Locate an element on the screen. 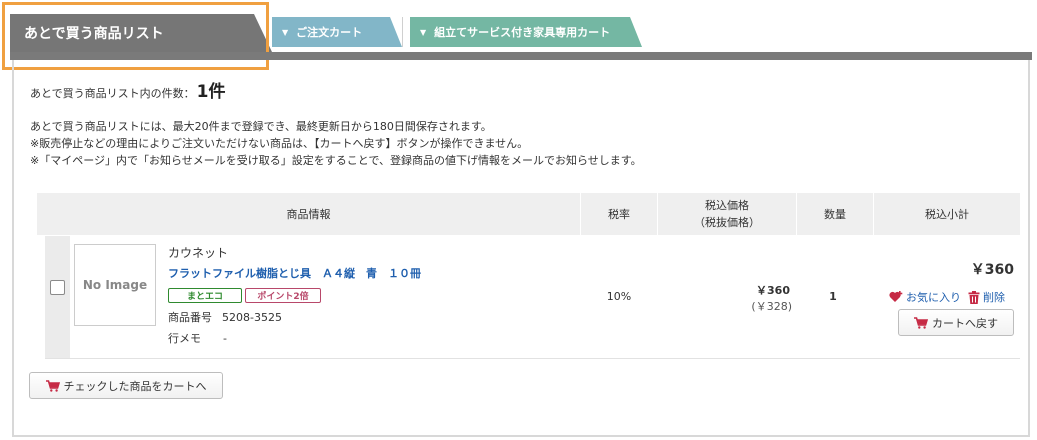 This screenshot has width=1037, height=440. row-select-column is located at coordinates (57, 297).